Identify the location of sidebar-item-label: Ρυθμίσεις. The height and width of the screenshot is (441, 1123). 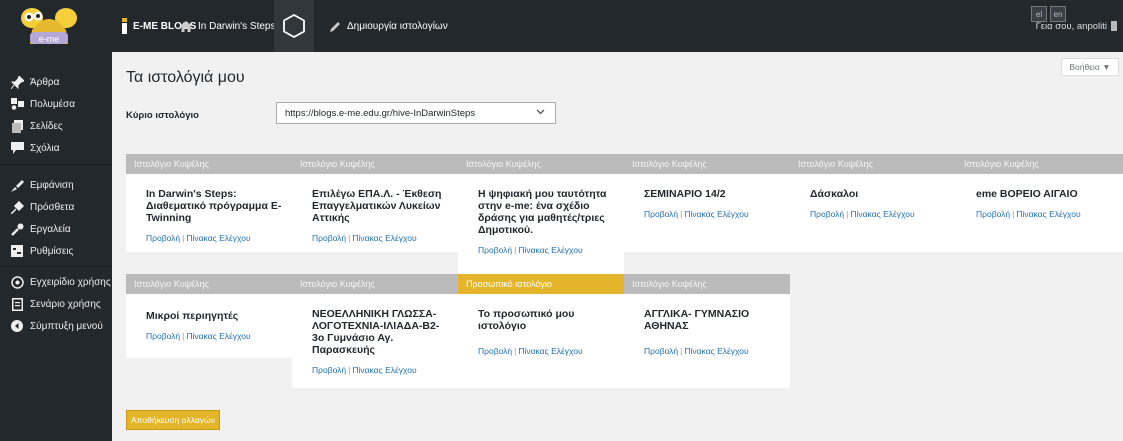
(52, 251).